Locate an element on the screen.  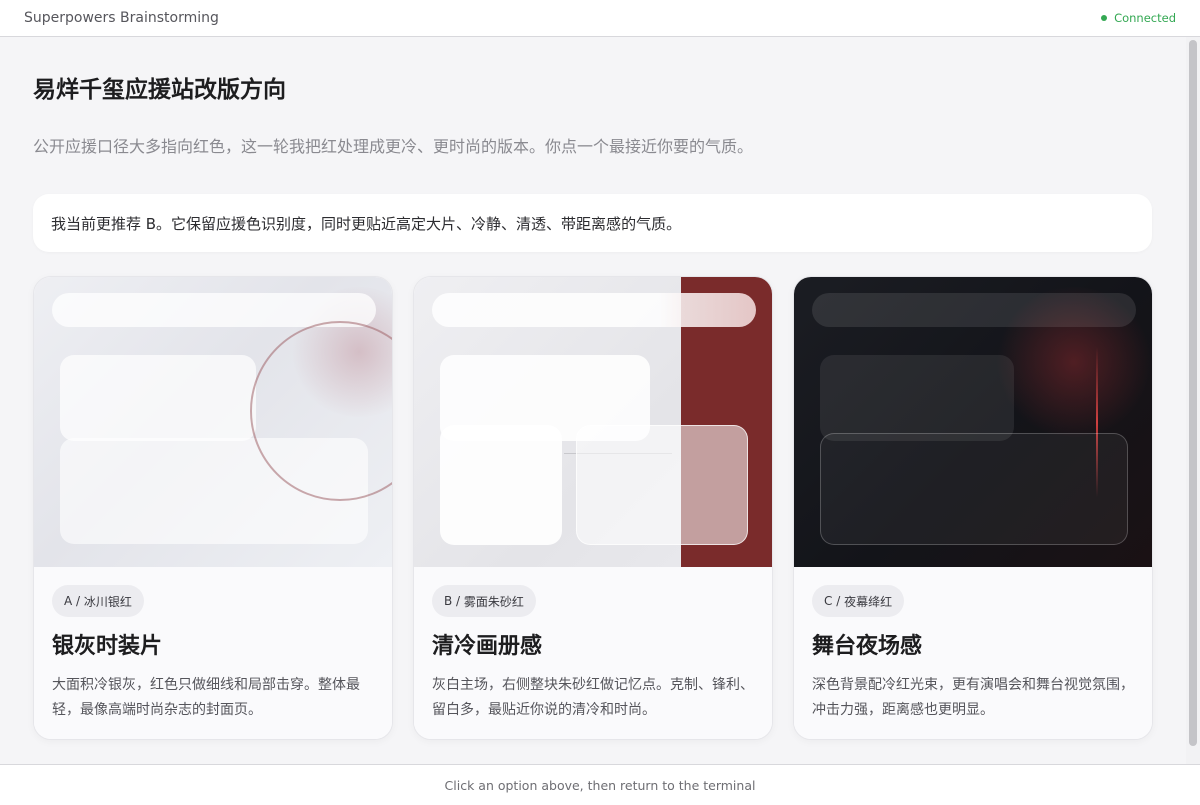
option-chip: B / 雾面朱砂红 is located at coordinates (484, 601).